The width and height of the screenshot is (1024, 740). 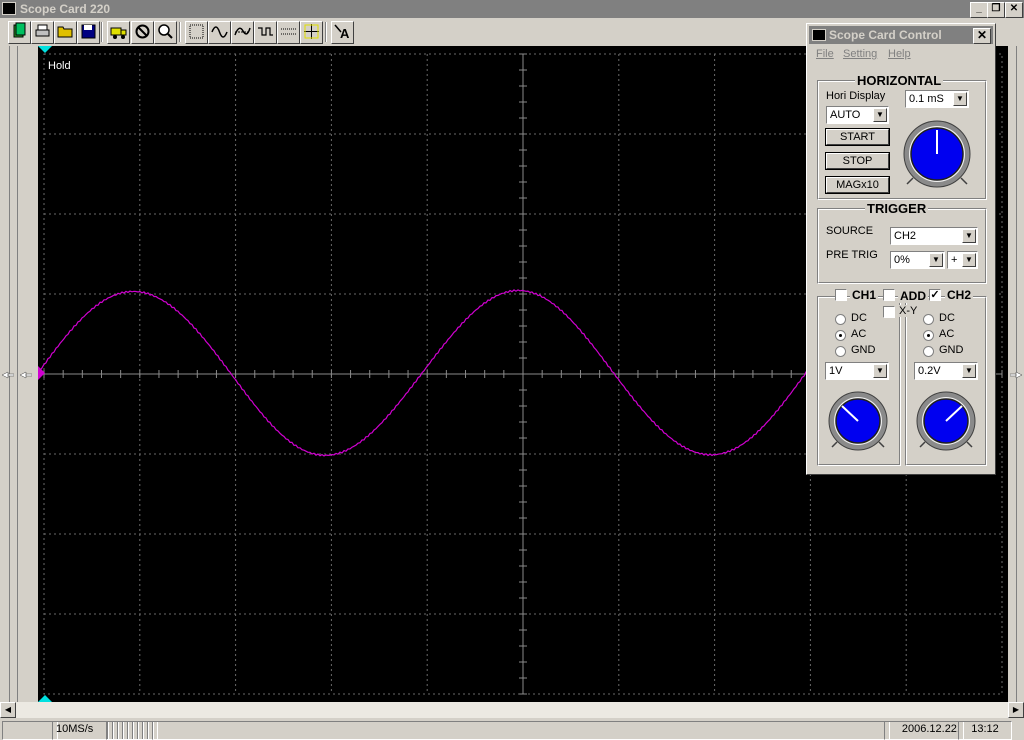 I want to click on ch2-dc-radio, so click(x=928, y=319).